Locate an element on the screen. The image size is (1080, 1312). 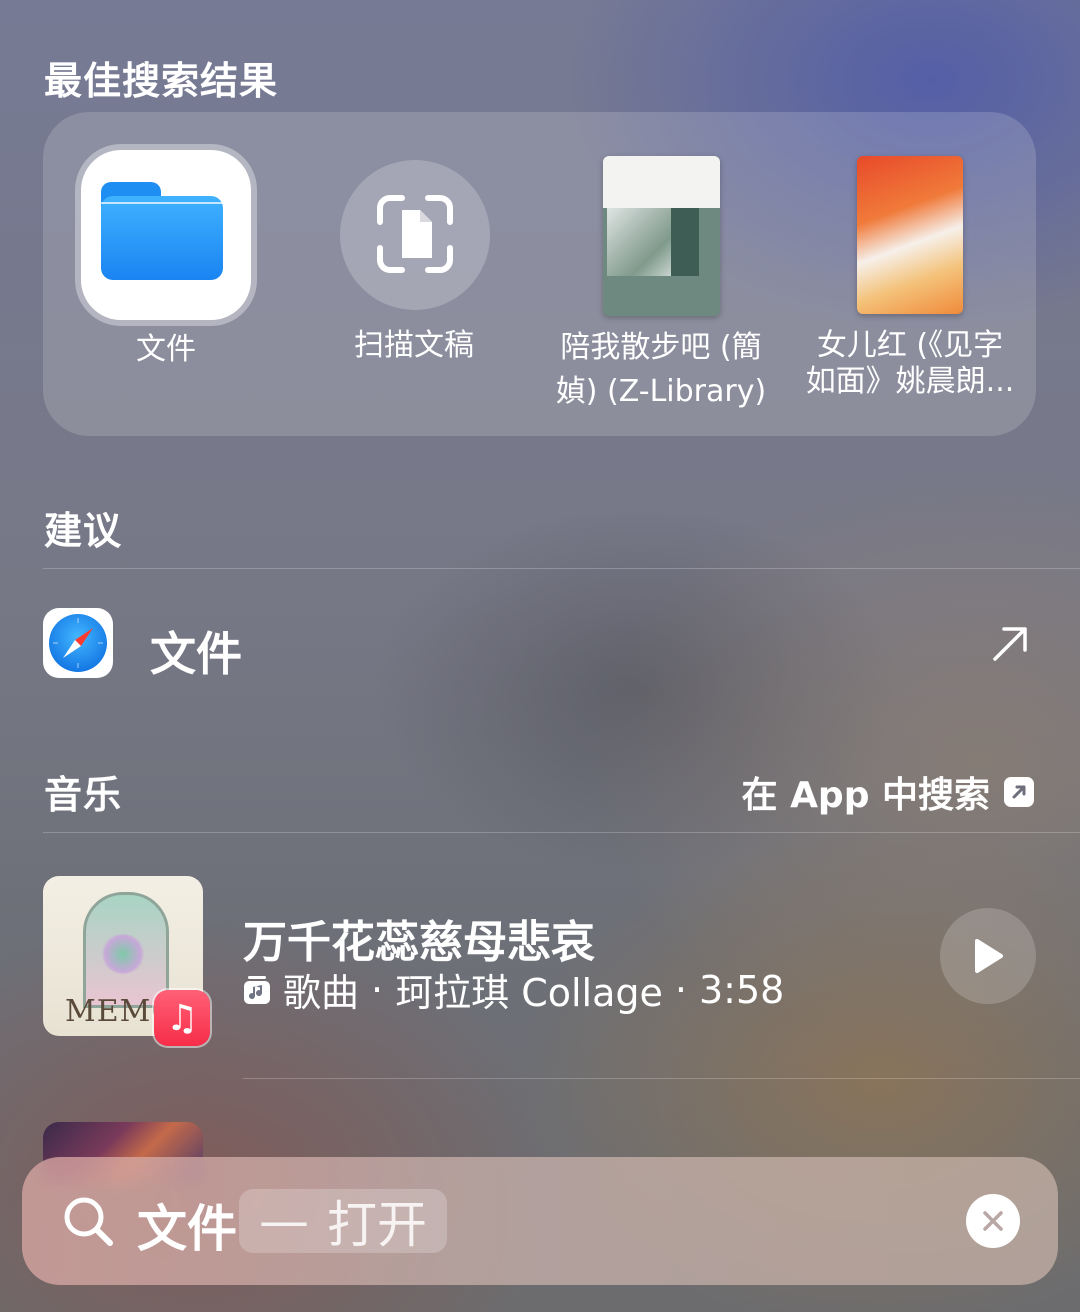
best-results-title: 最佳搜索结果 is located at coordinates (161, 81).